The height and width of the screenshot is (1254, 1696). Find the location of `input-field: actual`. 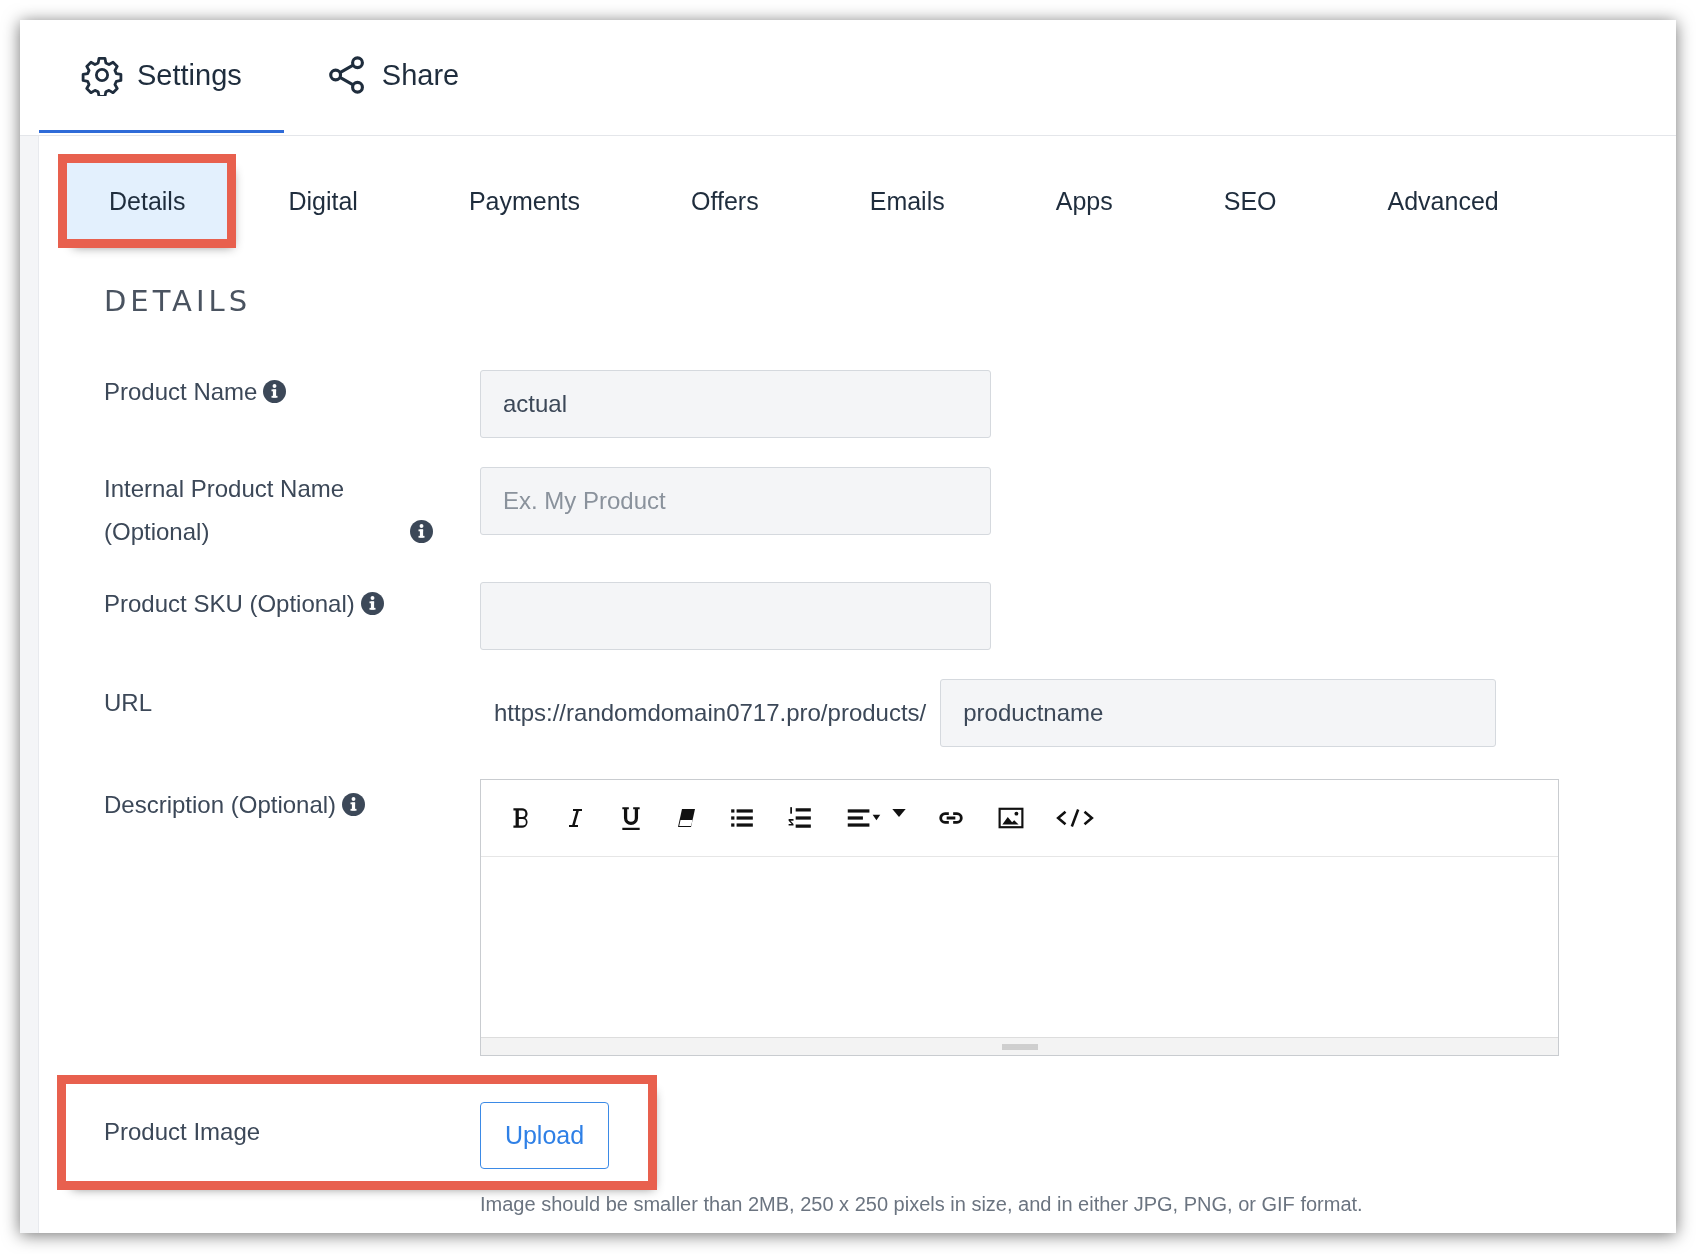

input-field: actual is located at coordinates (735, 404).